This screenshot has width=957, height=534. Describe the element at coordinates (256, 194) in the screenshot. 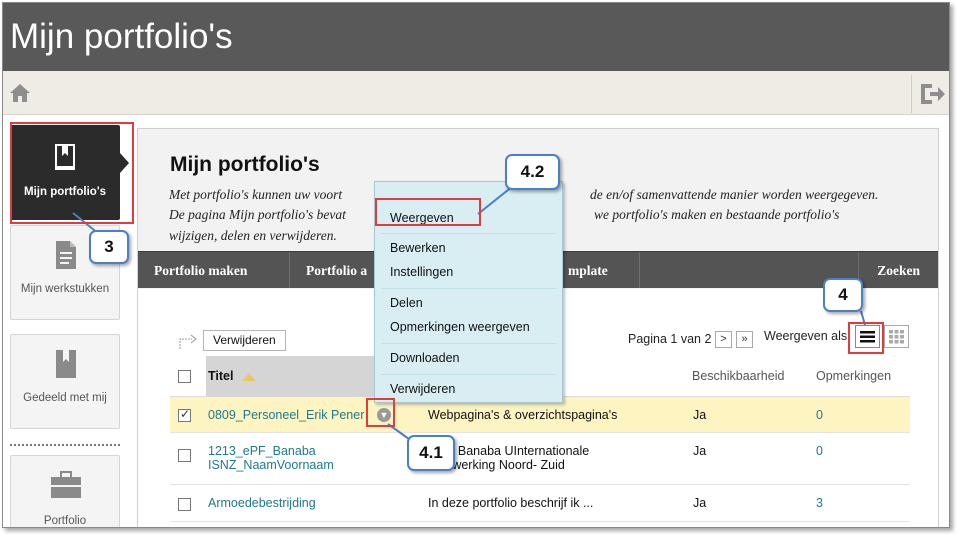

I see `description-line: Met portfolio's kunnen uw voort` at that location.